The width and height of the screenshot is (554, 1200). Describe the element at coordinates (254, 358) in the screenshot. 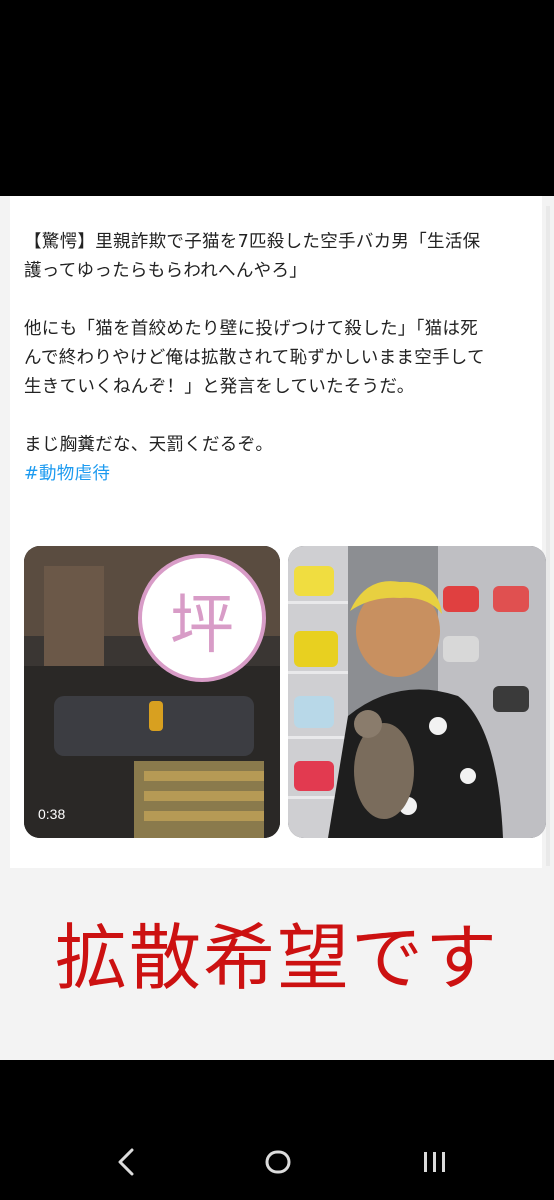

I see `post-body-line-2: んで終わりやけど俺は拡散されて恥ずかしいまま空手して` at that location.